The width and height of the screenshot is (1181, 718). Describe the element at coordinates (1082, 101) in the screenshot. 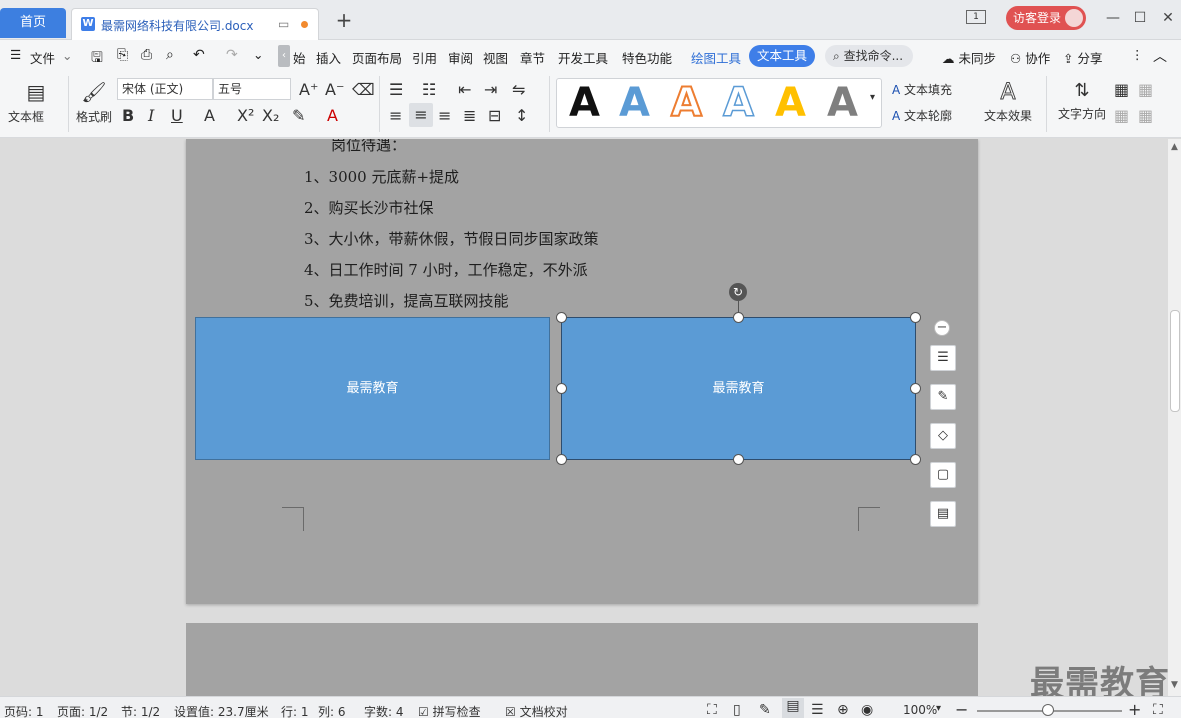

I see `text-direction-button: ⇅ 文字方向` at that location.